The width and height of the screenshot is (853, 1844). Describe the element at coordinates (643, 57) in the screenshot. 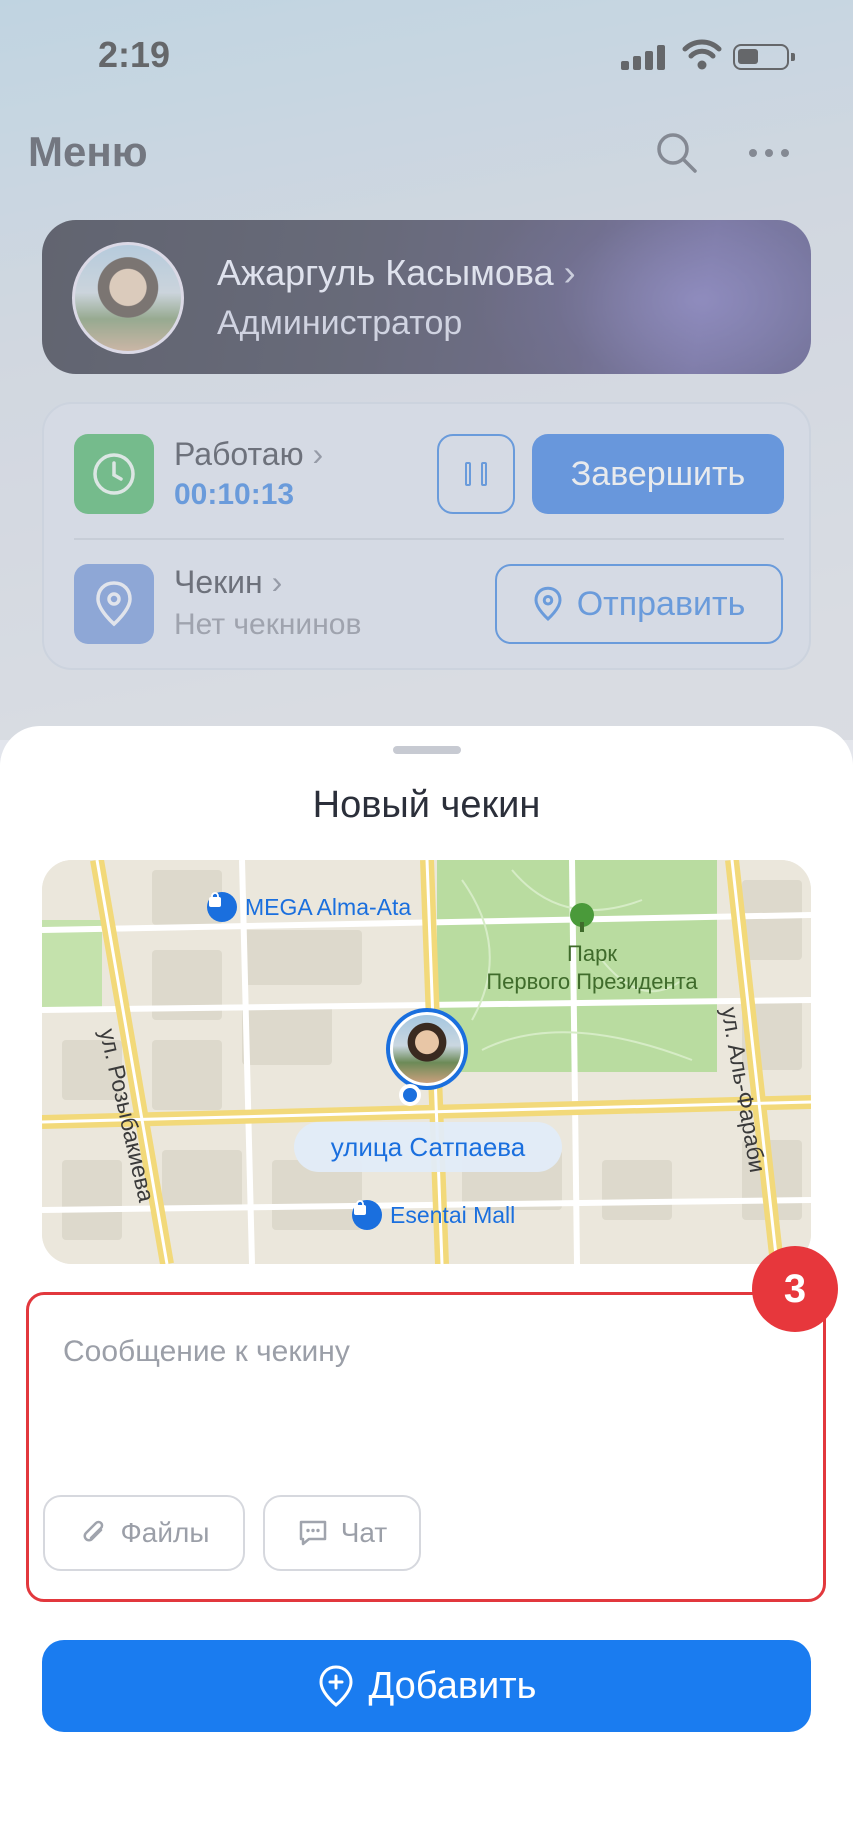

I see `cellular-signal-icon` at that location.